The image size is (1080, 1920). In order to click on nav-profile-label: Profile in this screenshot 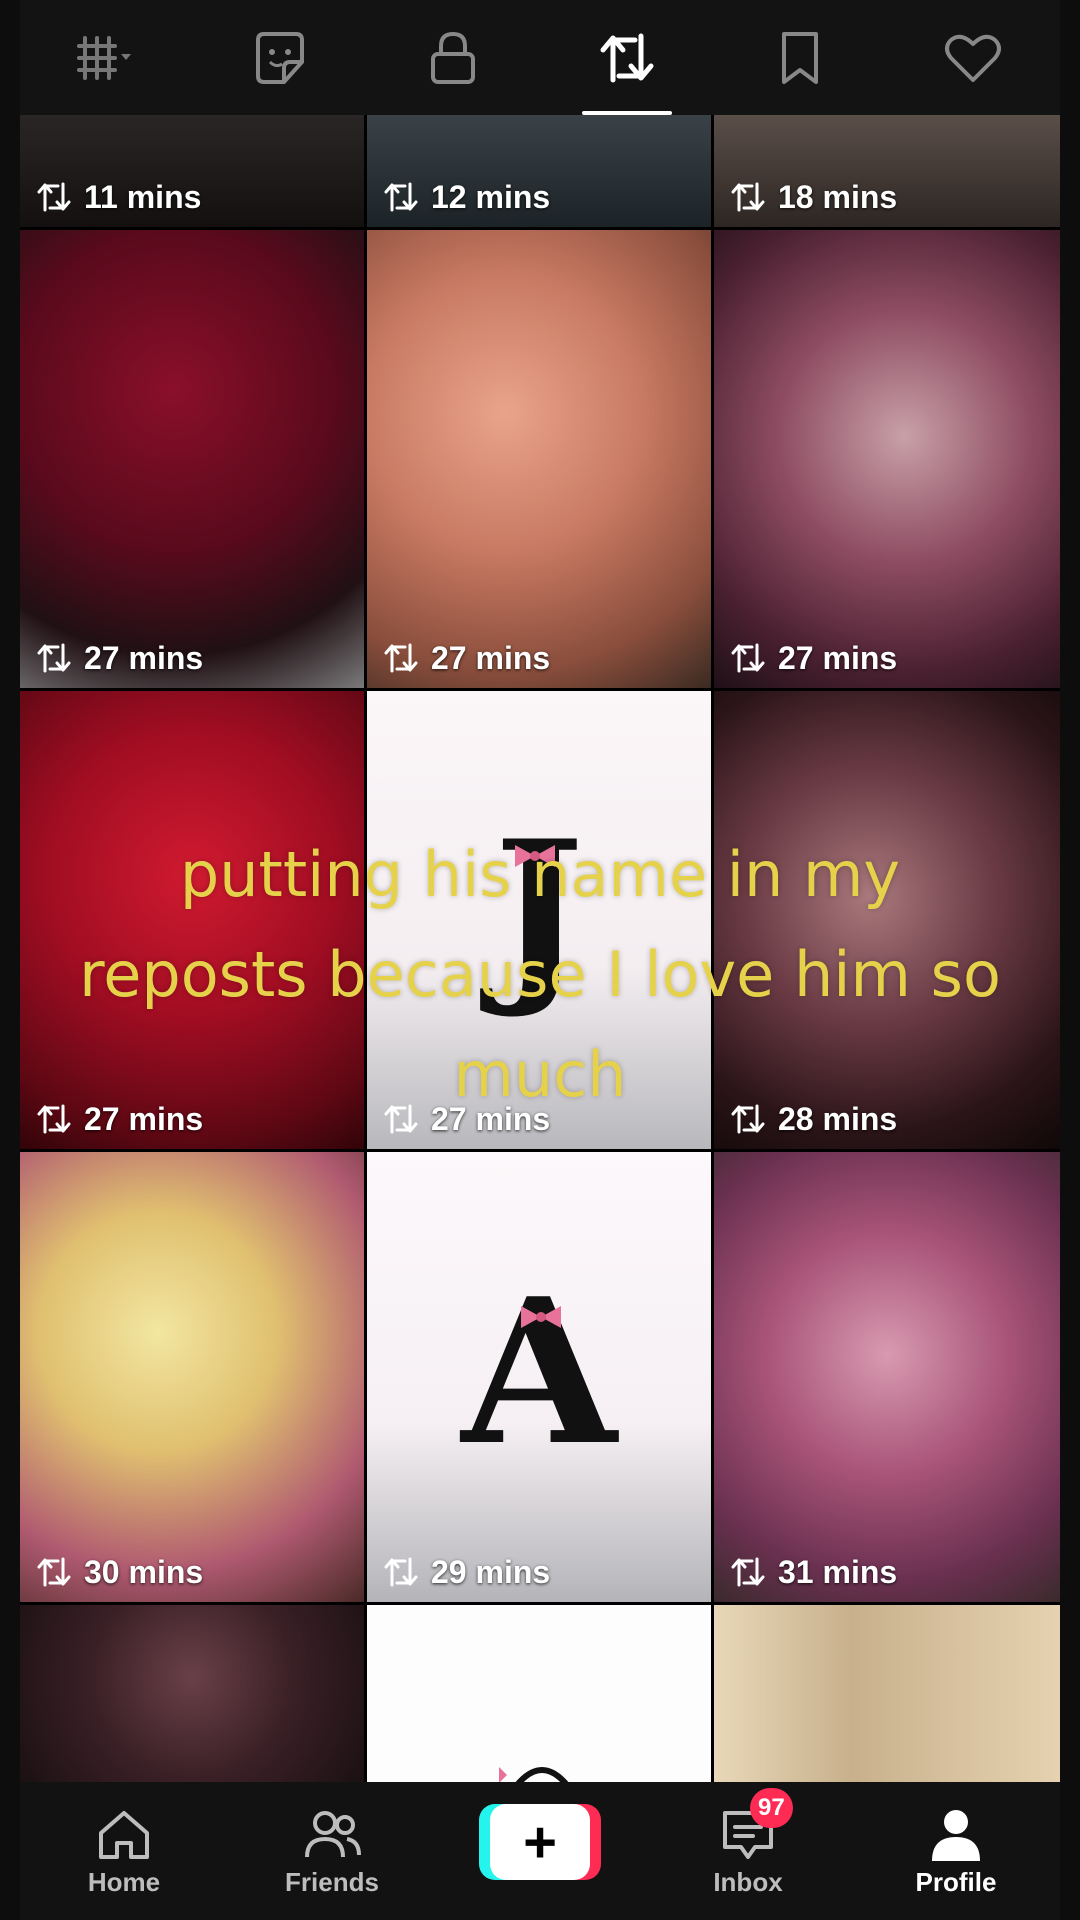, I will do `click(956, 1881)`.